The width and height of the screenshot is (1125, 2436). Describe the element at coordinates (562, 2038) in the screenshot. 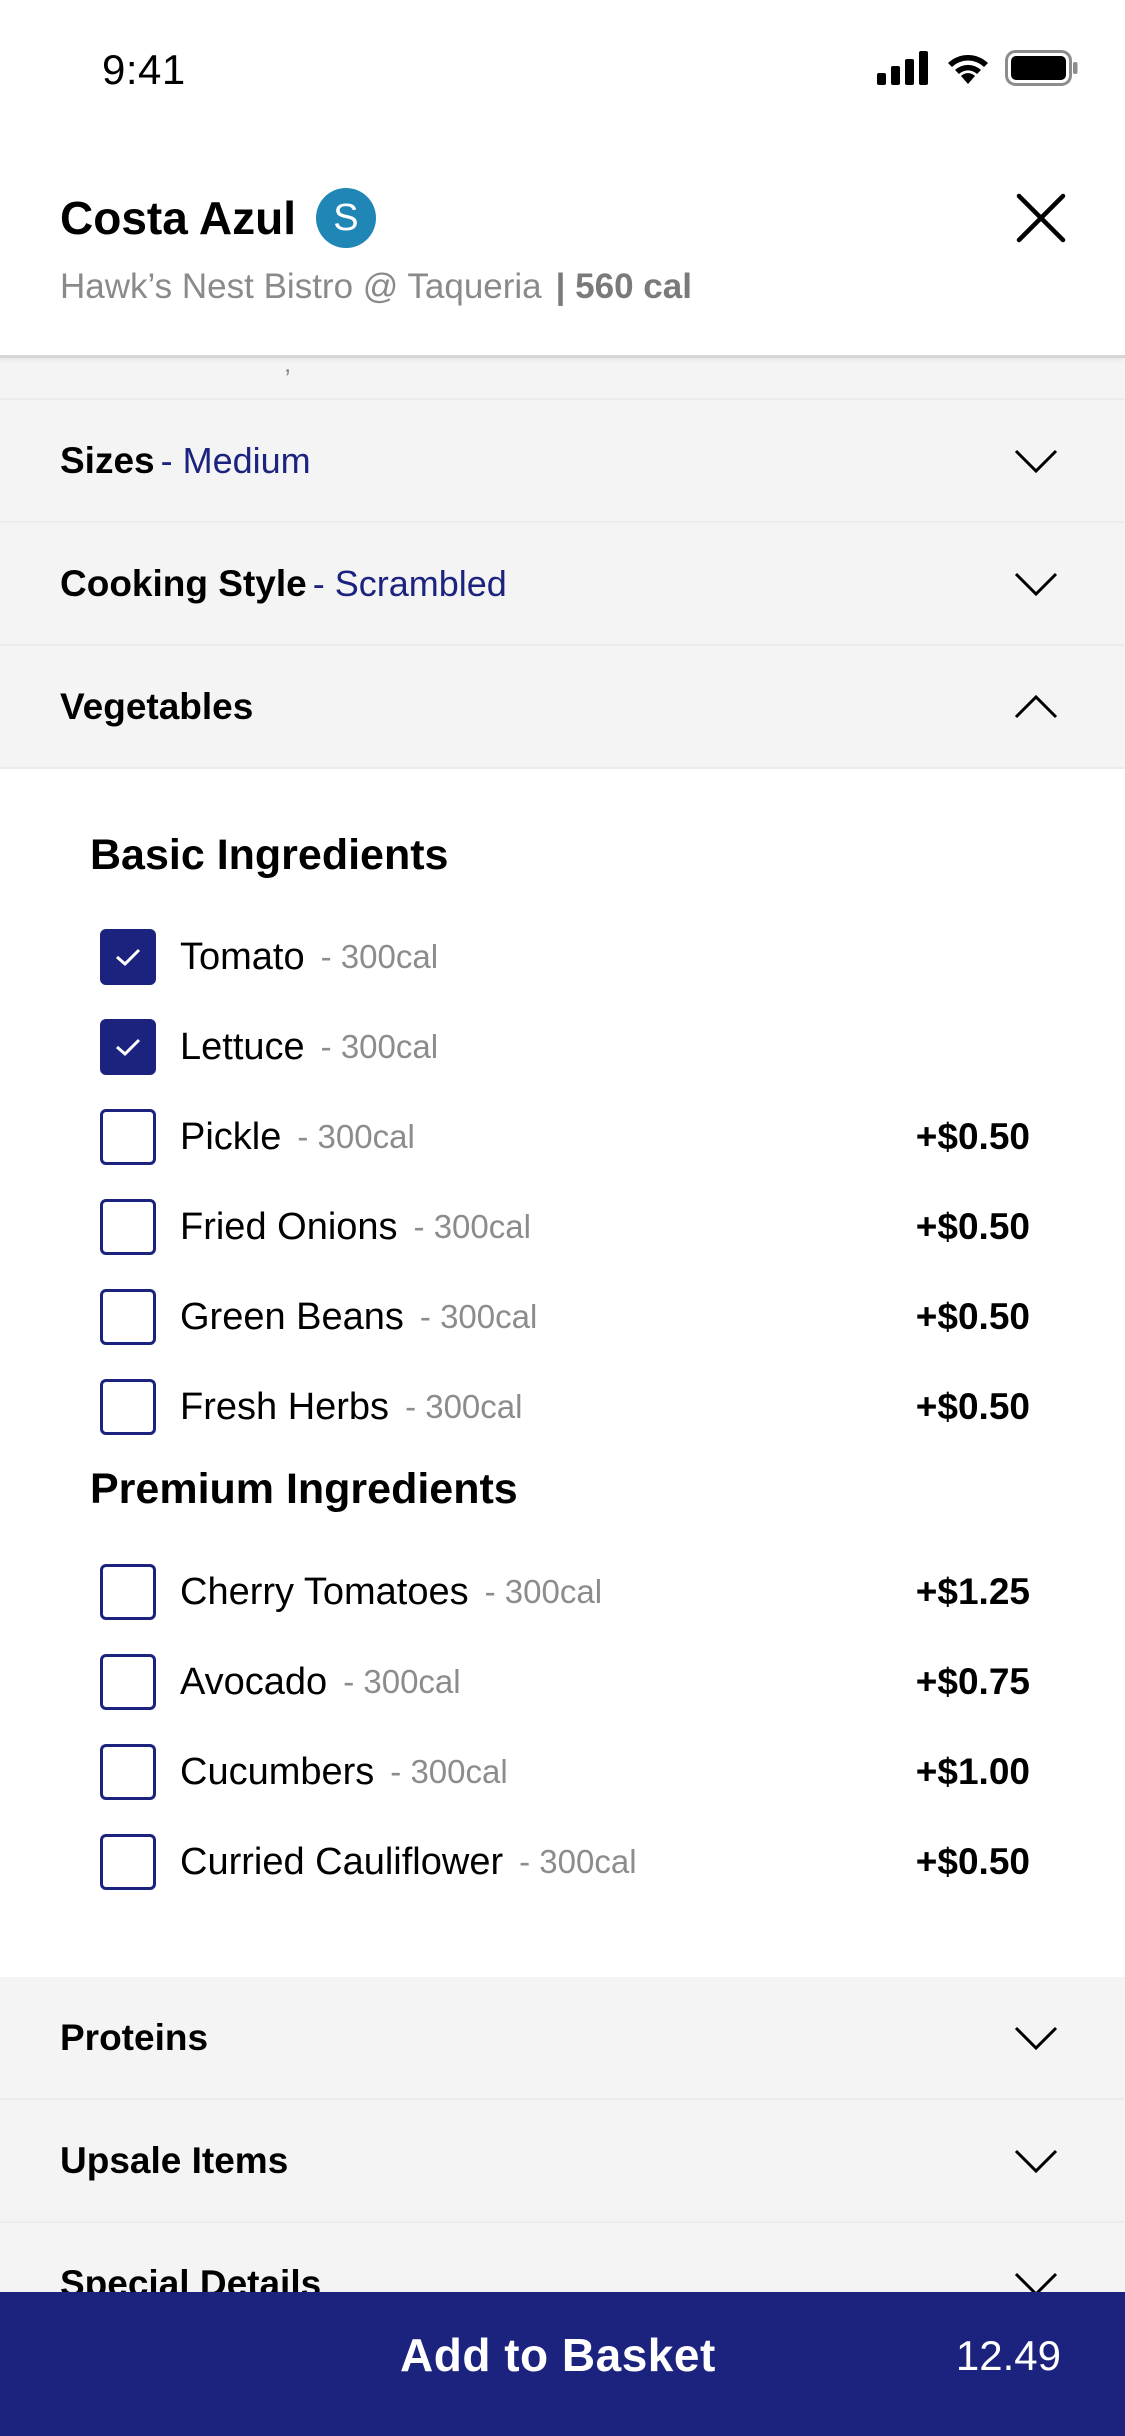

I see `section-proteins: Proteins` at that location.